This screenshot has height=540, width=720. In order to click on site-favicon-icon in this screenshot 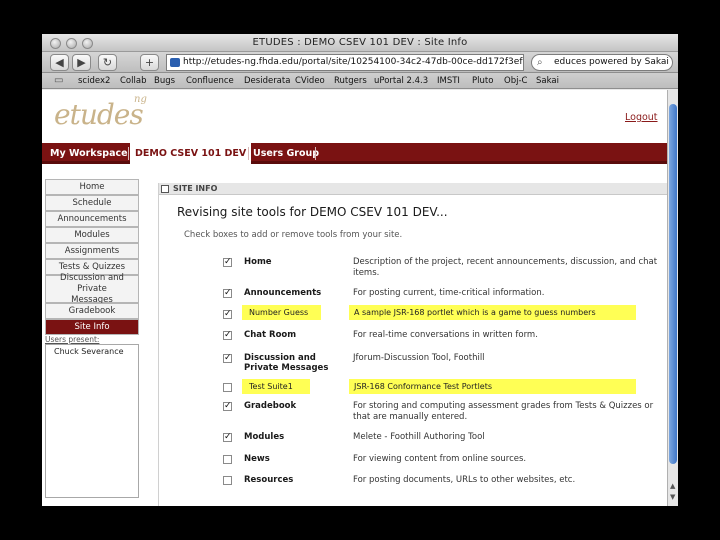, I will do `click(175, 62)`.